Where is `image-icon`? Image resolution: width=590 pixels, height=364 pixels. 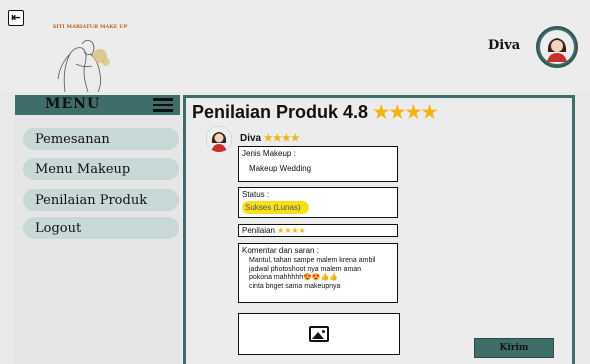 image-icon is located at coordinates (319, 334).